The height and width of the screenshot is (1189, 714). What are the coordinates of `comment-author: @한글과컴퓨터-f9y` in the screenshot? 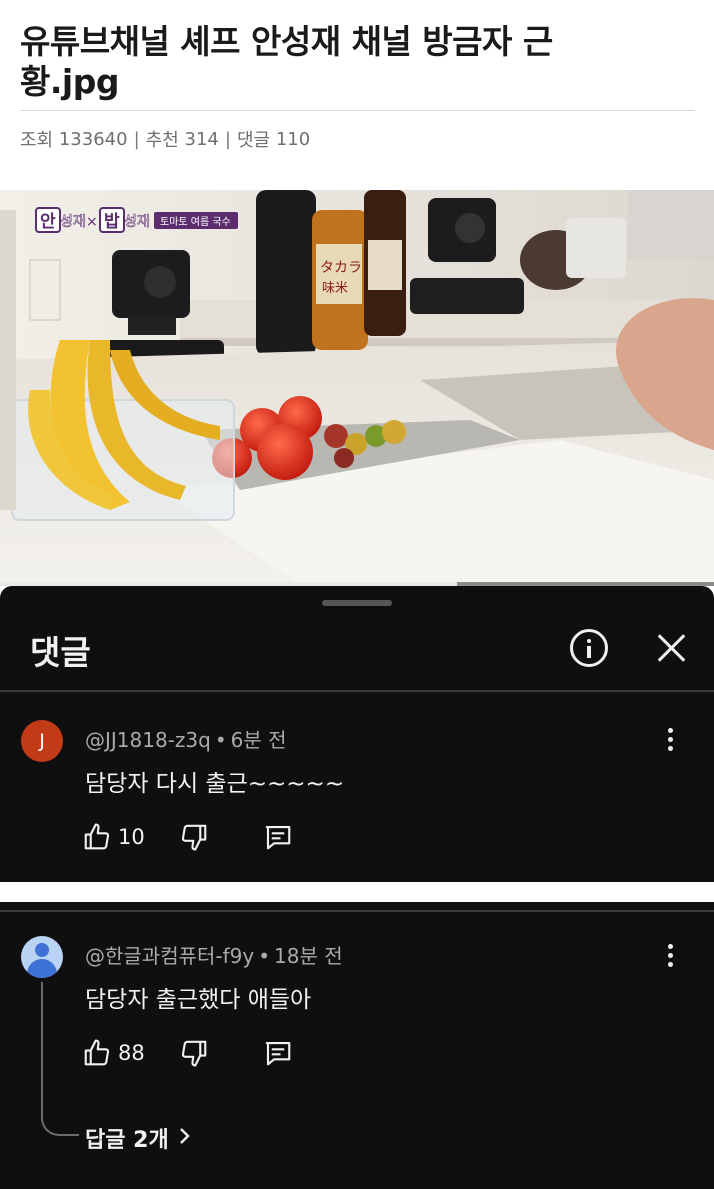 It's located at (169, 956).